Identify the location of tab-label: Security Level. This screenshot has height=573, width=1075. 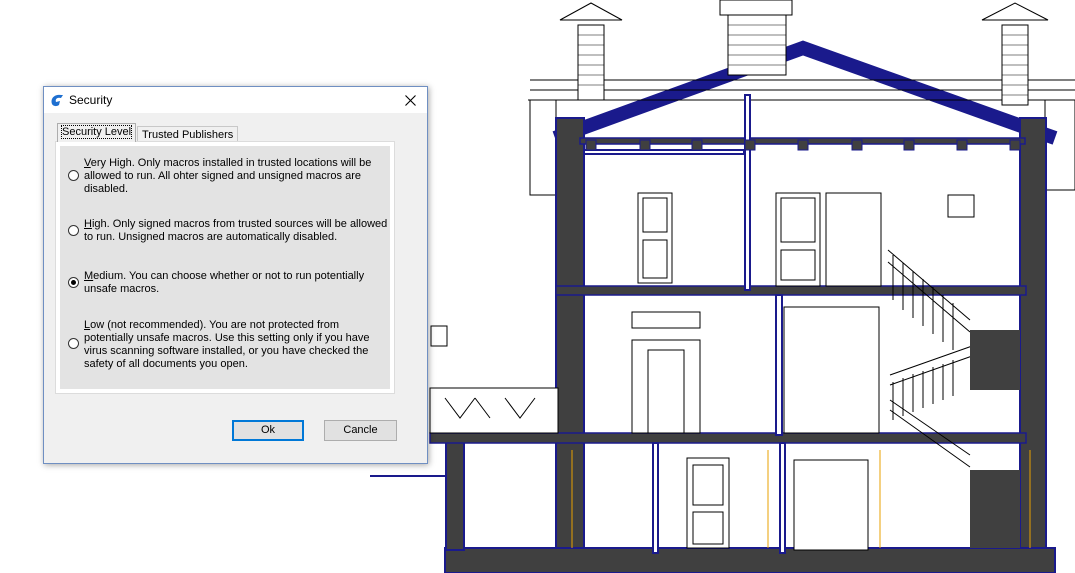
(96, 132).